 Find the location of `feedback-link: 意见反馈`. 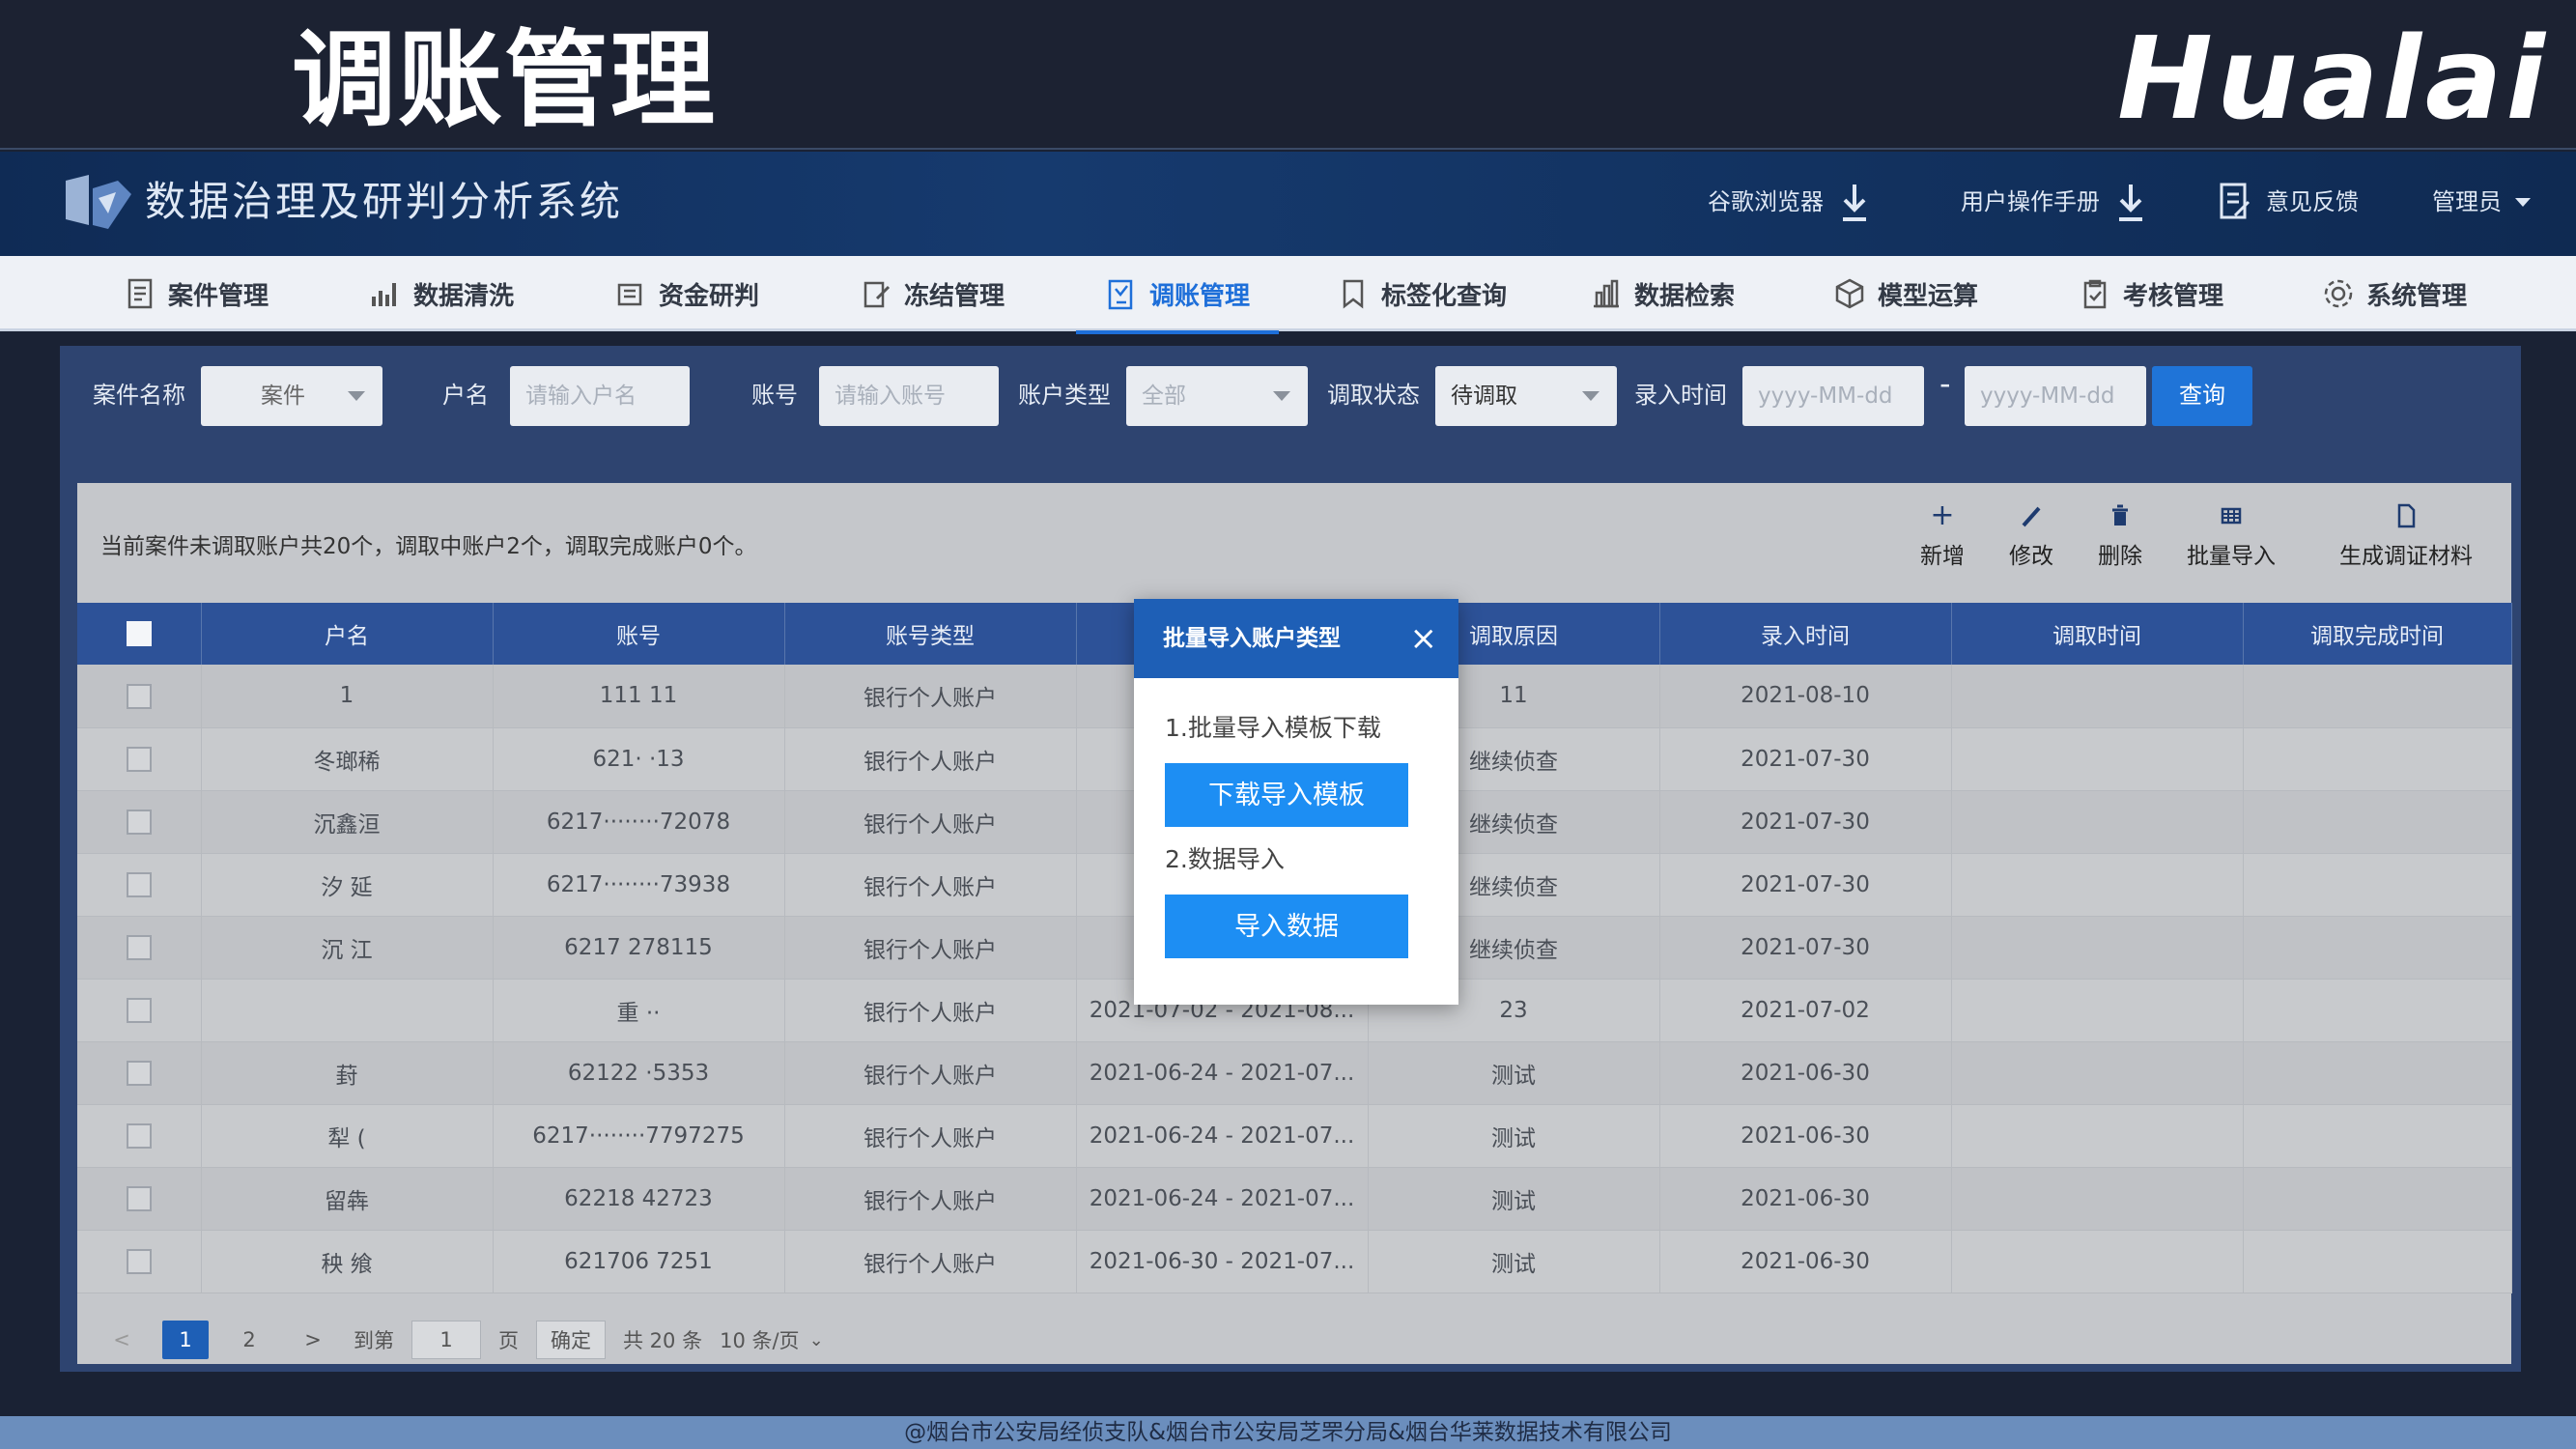

feedback-link: 意见反馈 is located at coordinates (2288, 202).